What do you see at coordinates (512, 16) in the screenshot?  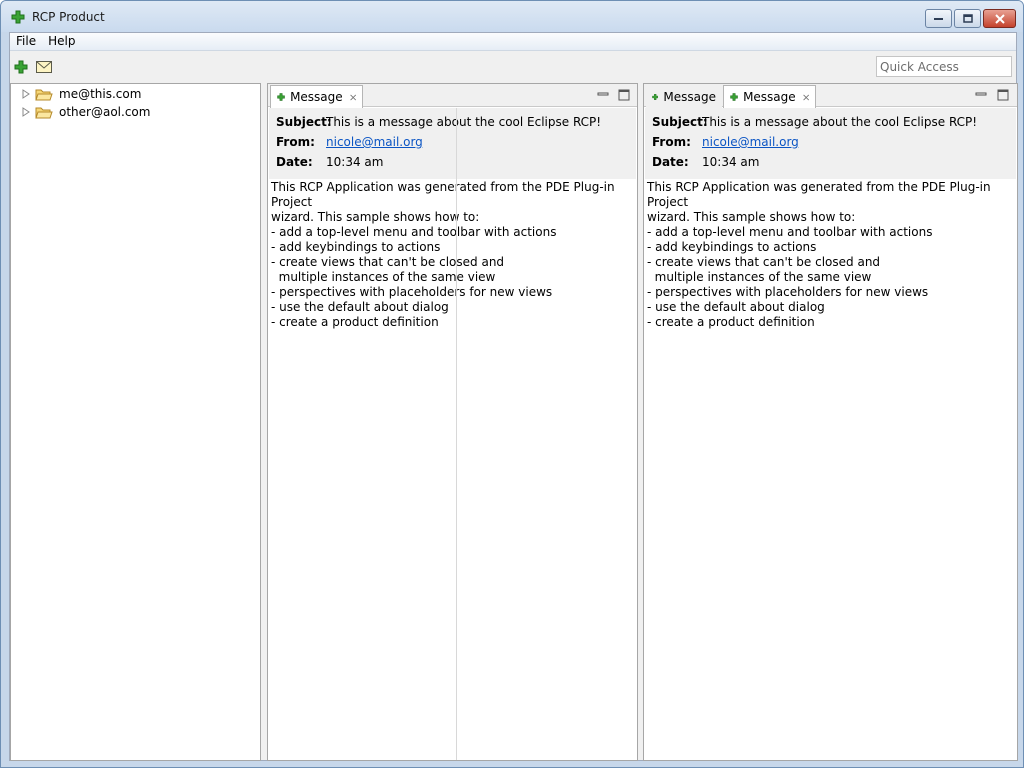 I see `title-bar: RCP Product` at bounding box center [512, 16].